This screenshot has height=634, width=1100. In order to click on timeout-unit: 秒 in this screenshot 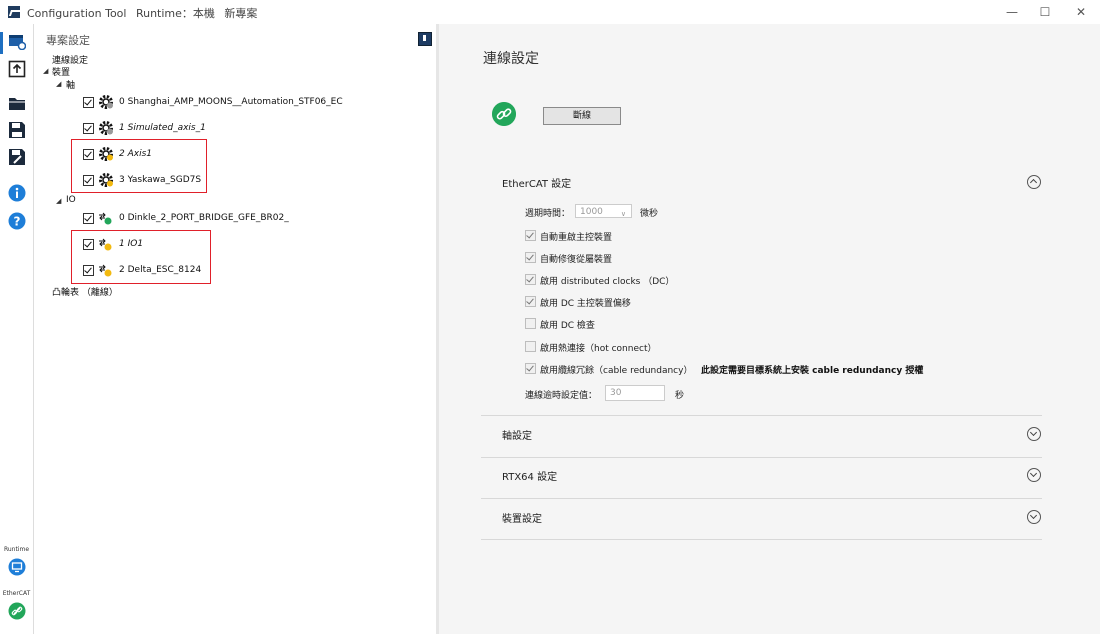, I will do `click(680, 396)`.